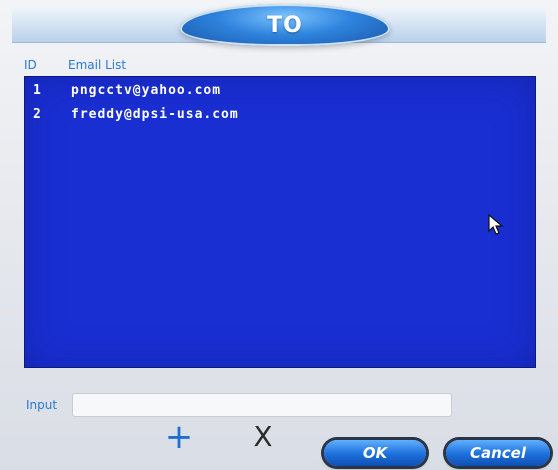 This screenshot has height=470, width=558. What do you see at coordinates (262, 405) in the screenshot?
I see `email-input` at bounding box center [262, 405].